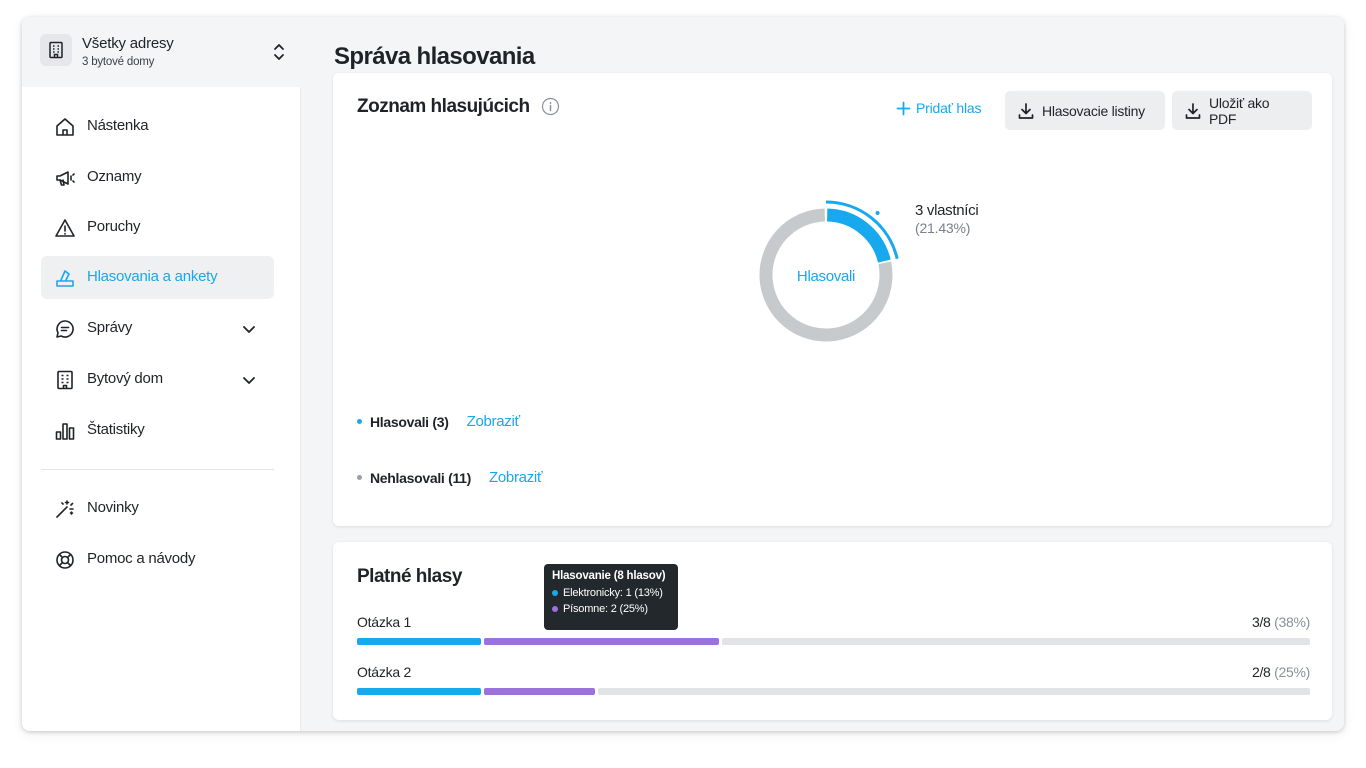  I want to click on tooltip-title: Hlasovanie (8 hlasov), so click(609, 576).